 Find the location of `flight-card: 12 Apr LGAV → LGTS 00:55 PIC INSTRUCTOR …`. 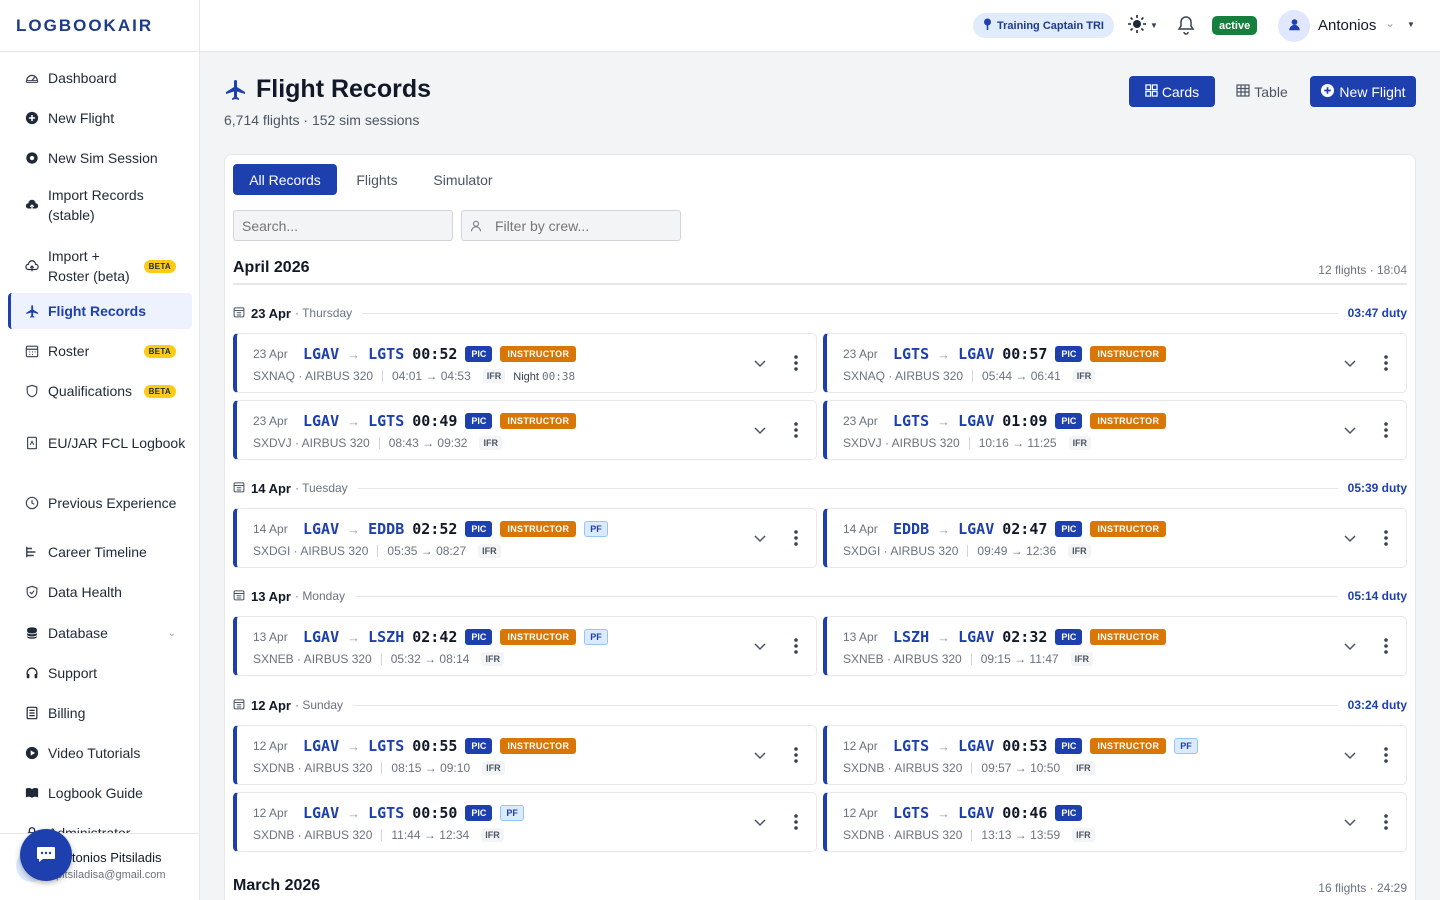

flight-card: 12 Apr LGAV → LGTS 00:55 PIC INSTRUCTOR … is located at coordinates (525, 755).